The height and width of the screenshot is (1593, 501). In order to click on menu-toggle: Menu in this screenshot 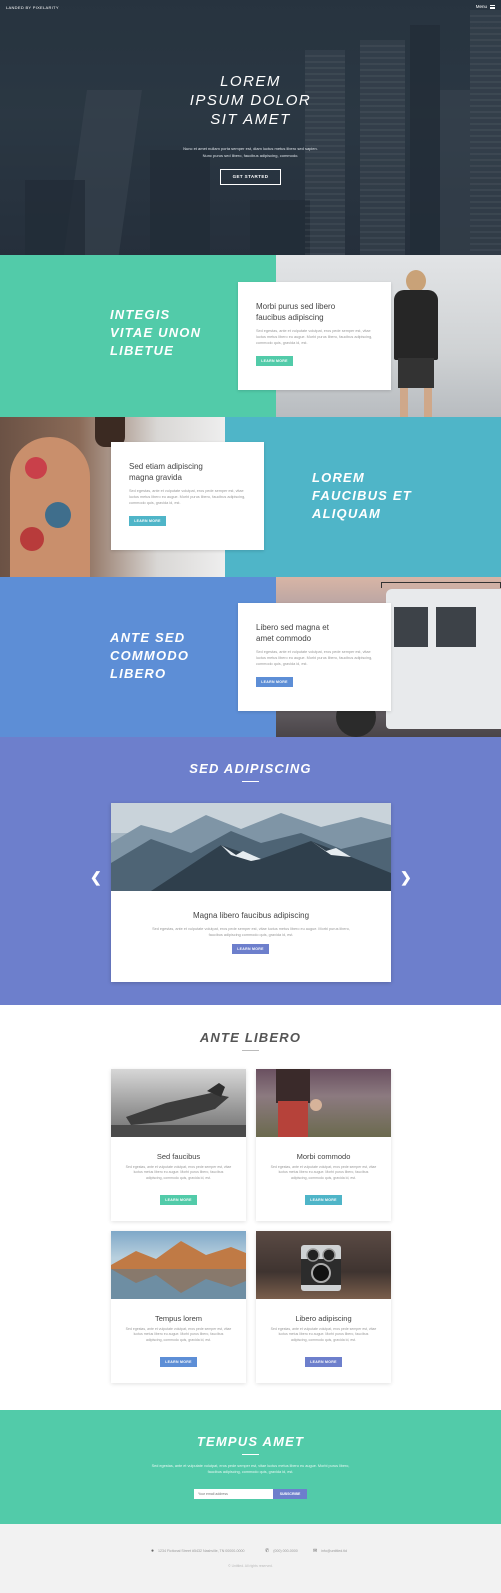, I will do `click(485, 6)`.